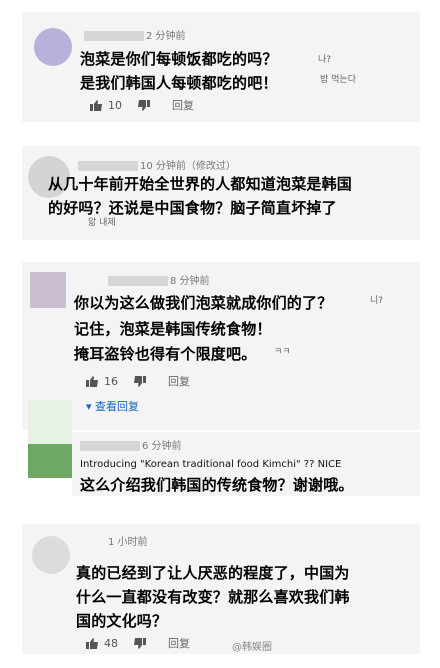  Describe the element at coordinates (131, 444) in the screenshot. I see `comment-timestamp: 6 分钟前` at that location.